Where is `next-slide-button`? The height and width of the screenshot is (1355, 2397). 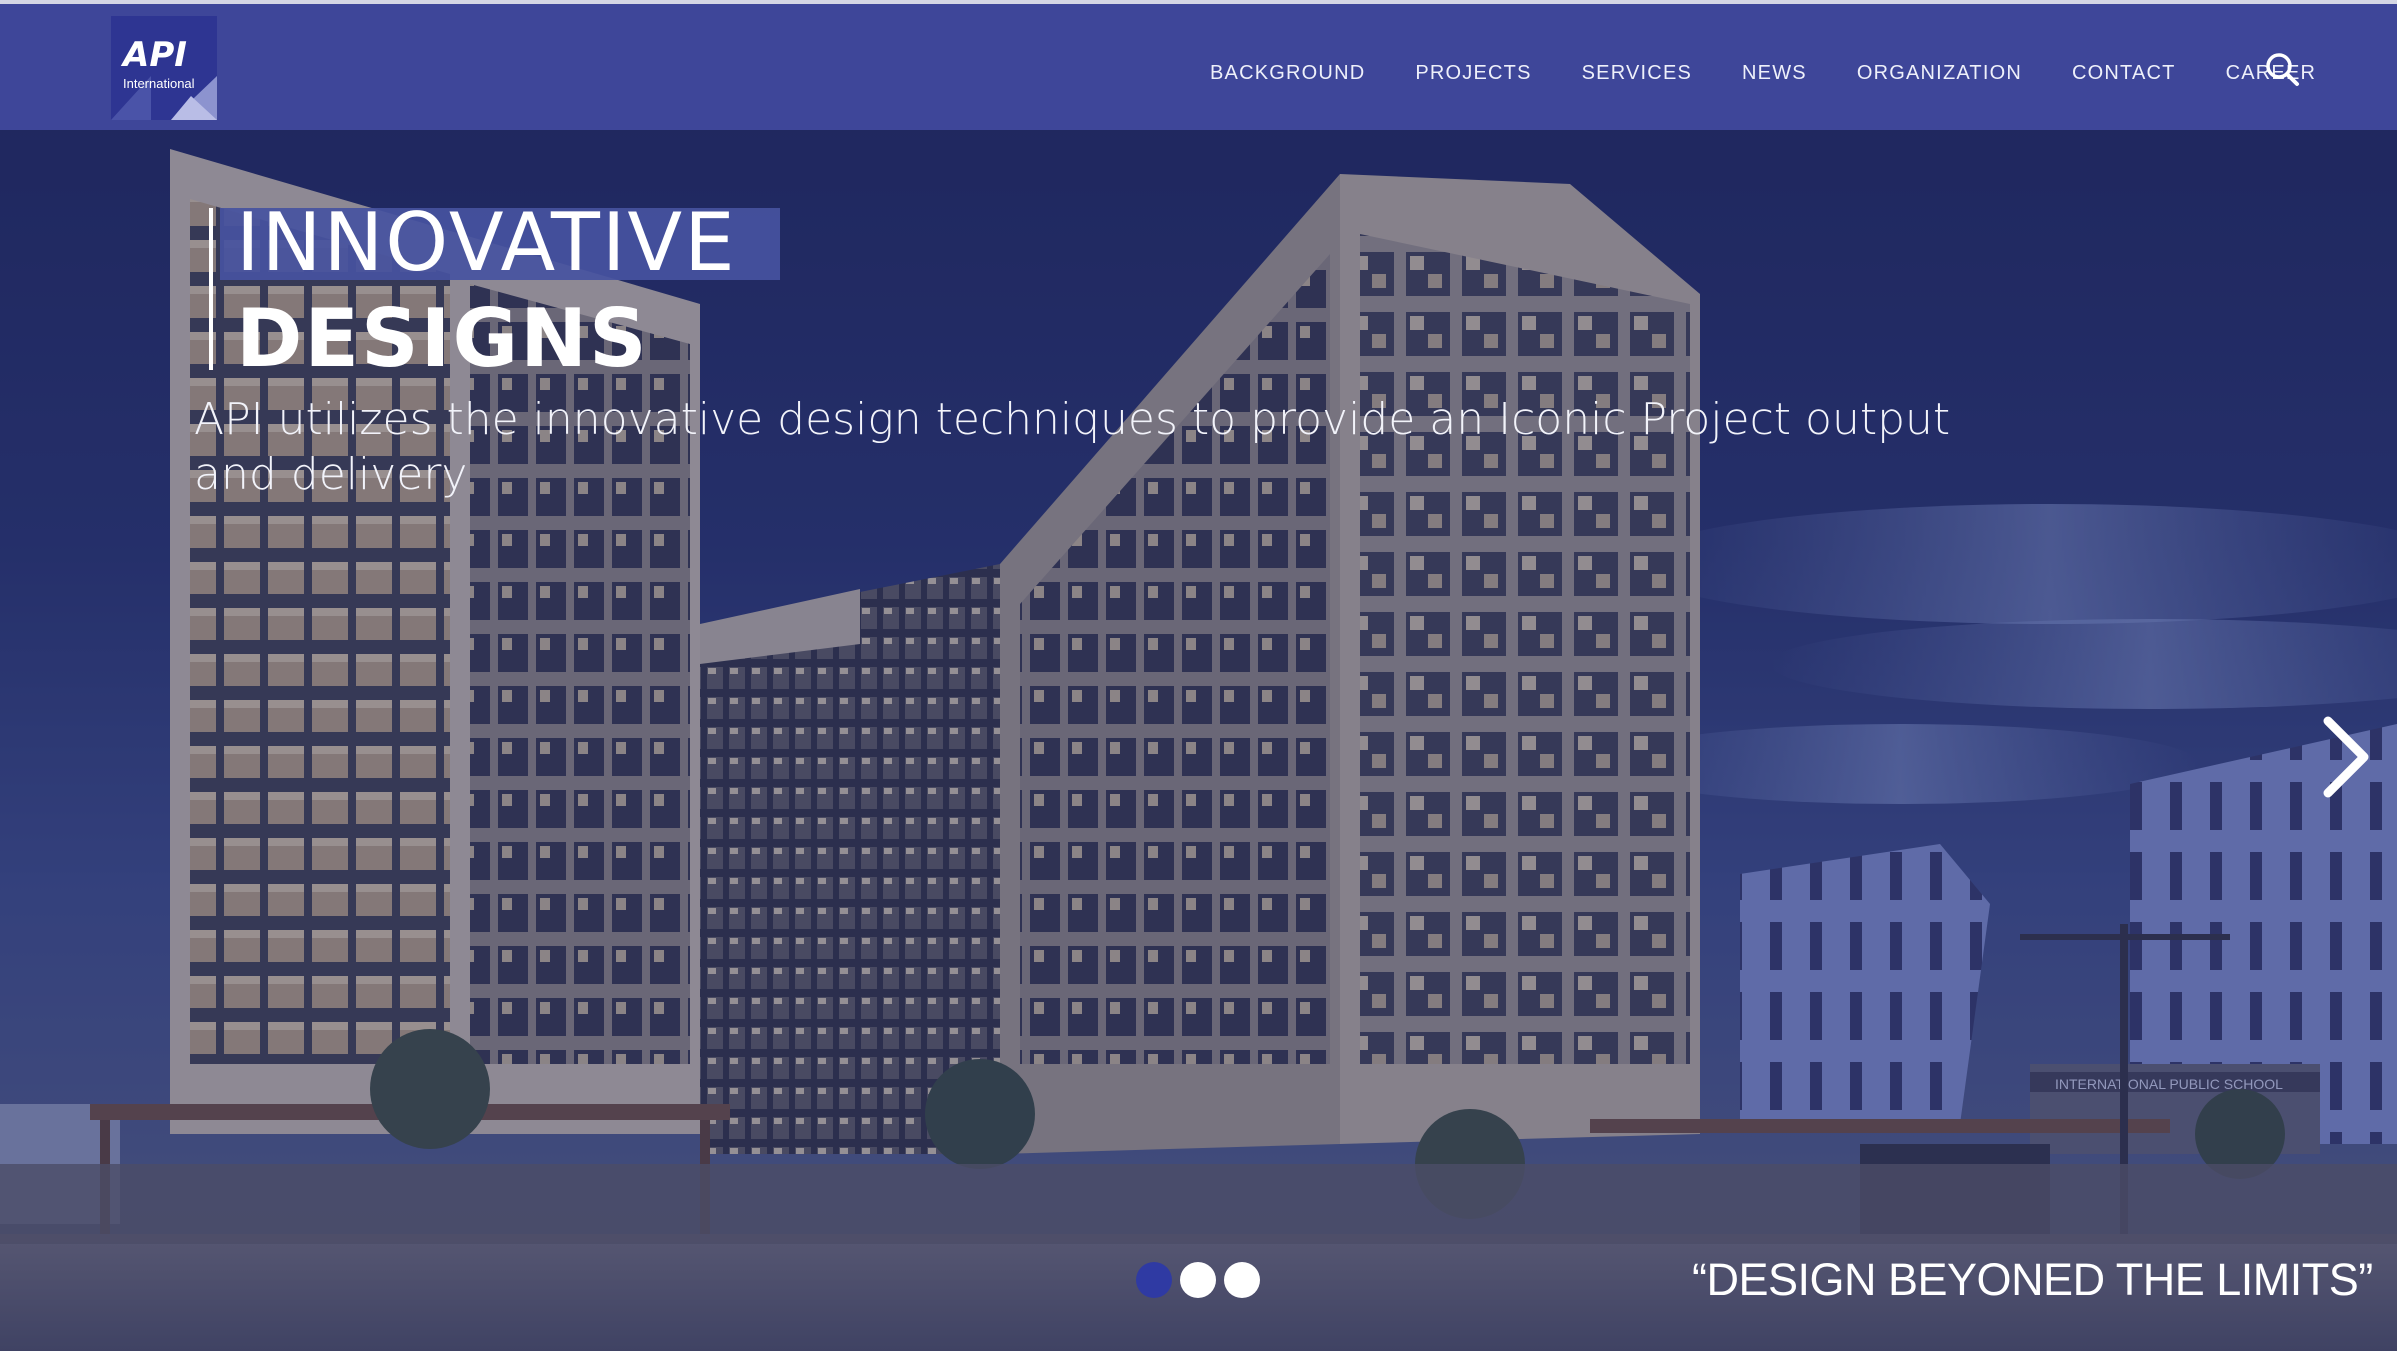
next-slide-button is located at coordinates (2347, 757).